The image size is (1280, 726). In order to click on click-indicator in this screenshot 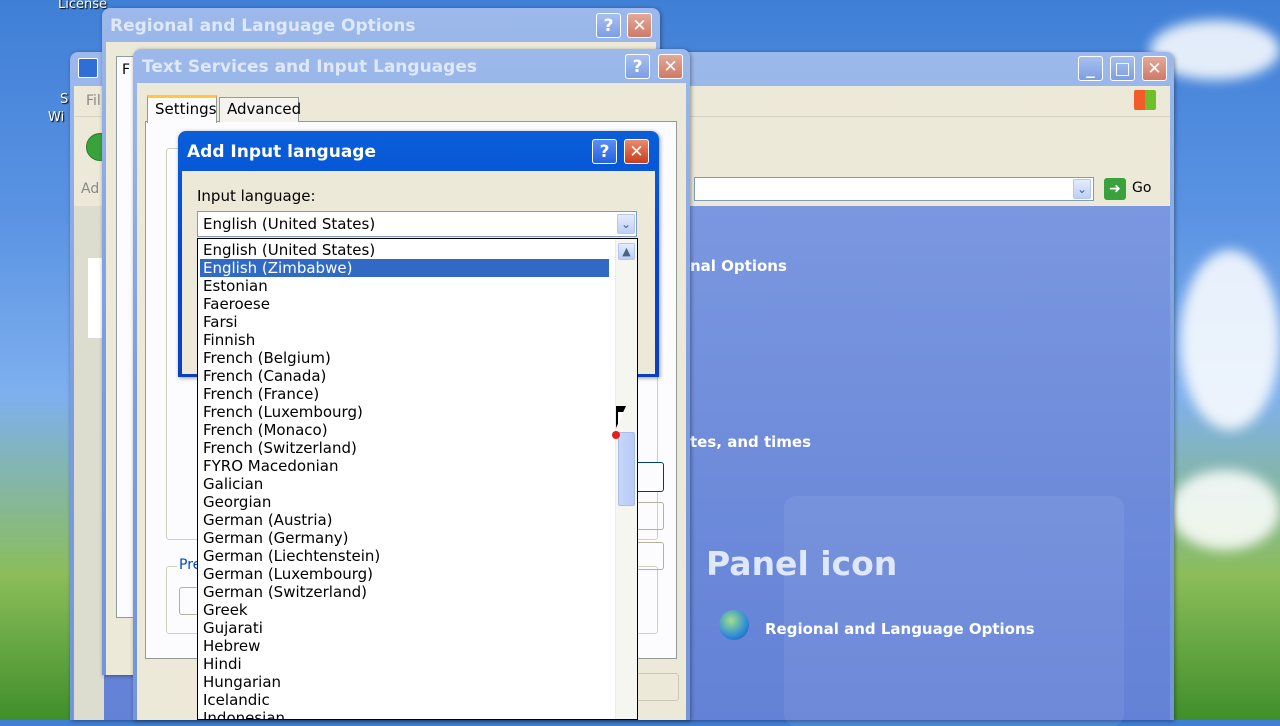, I will do `click(616, 435)`.